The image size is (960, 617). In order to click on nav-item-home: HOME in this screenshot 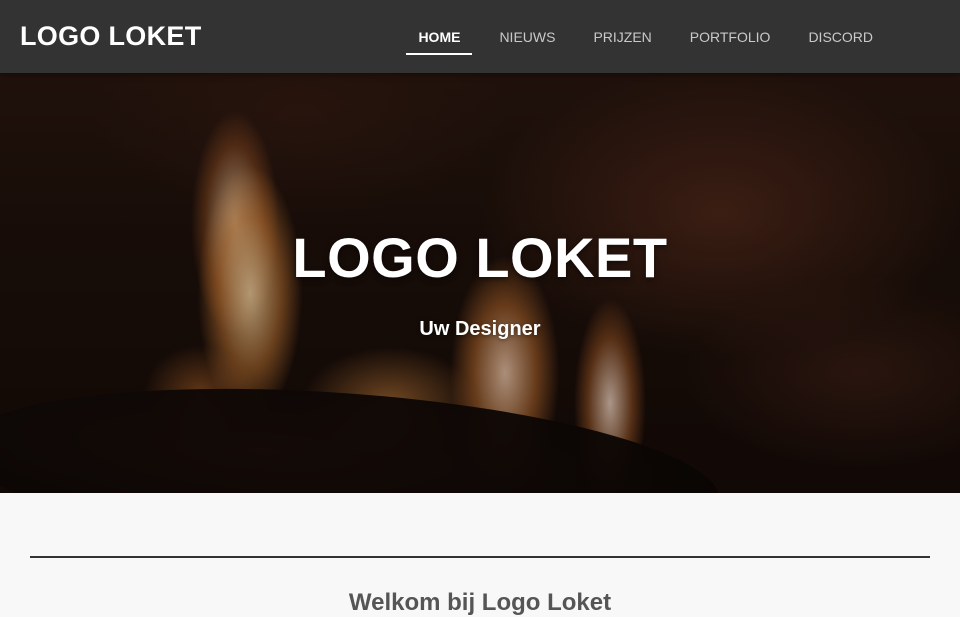, I will do `click(439, 36)`.